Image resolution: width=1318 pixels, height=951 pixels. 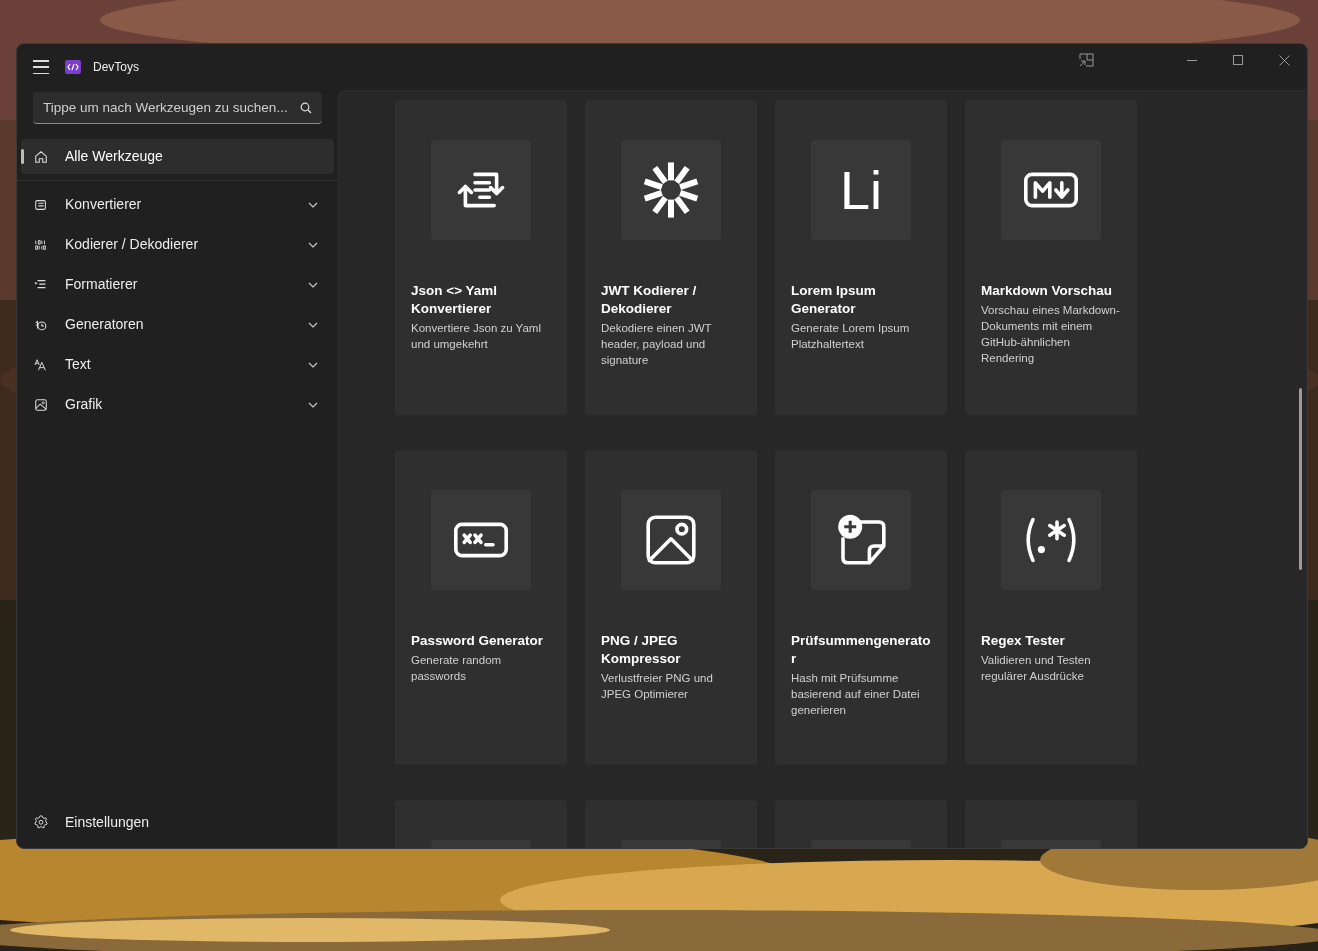 What do you see at coordinates (41, 67) in the screenshot?
I see `menu-icon` at bounding box center [41, 67].